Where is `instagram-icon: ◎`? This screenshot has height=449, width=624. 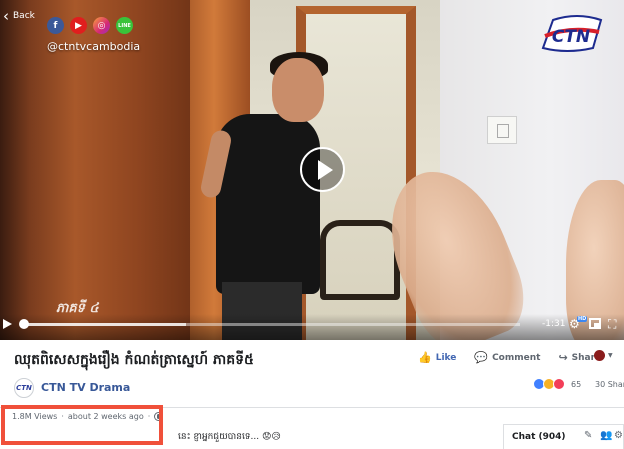 instagram-icon: ◎ is located at coordinates (101, 25).